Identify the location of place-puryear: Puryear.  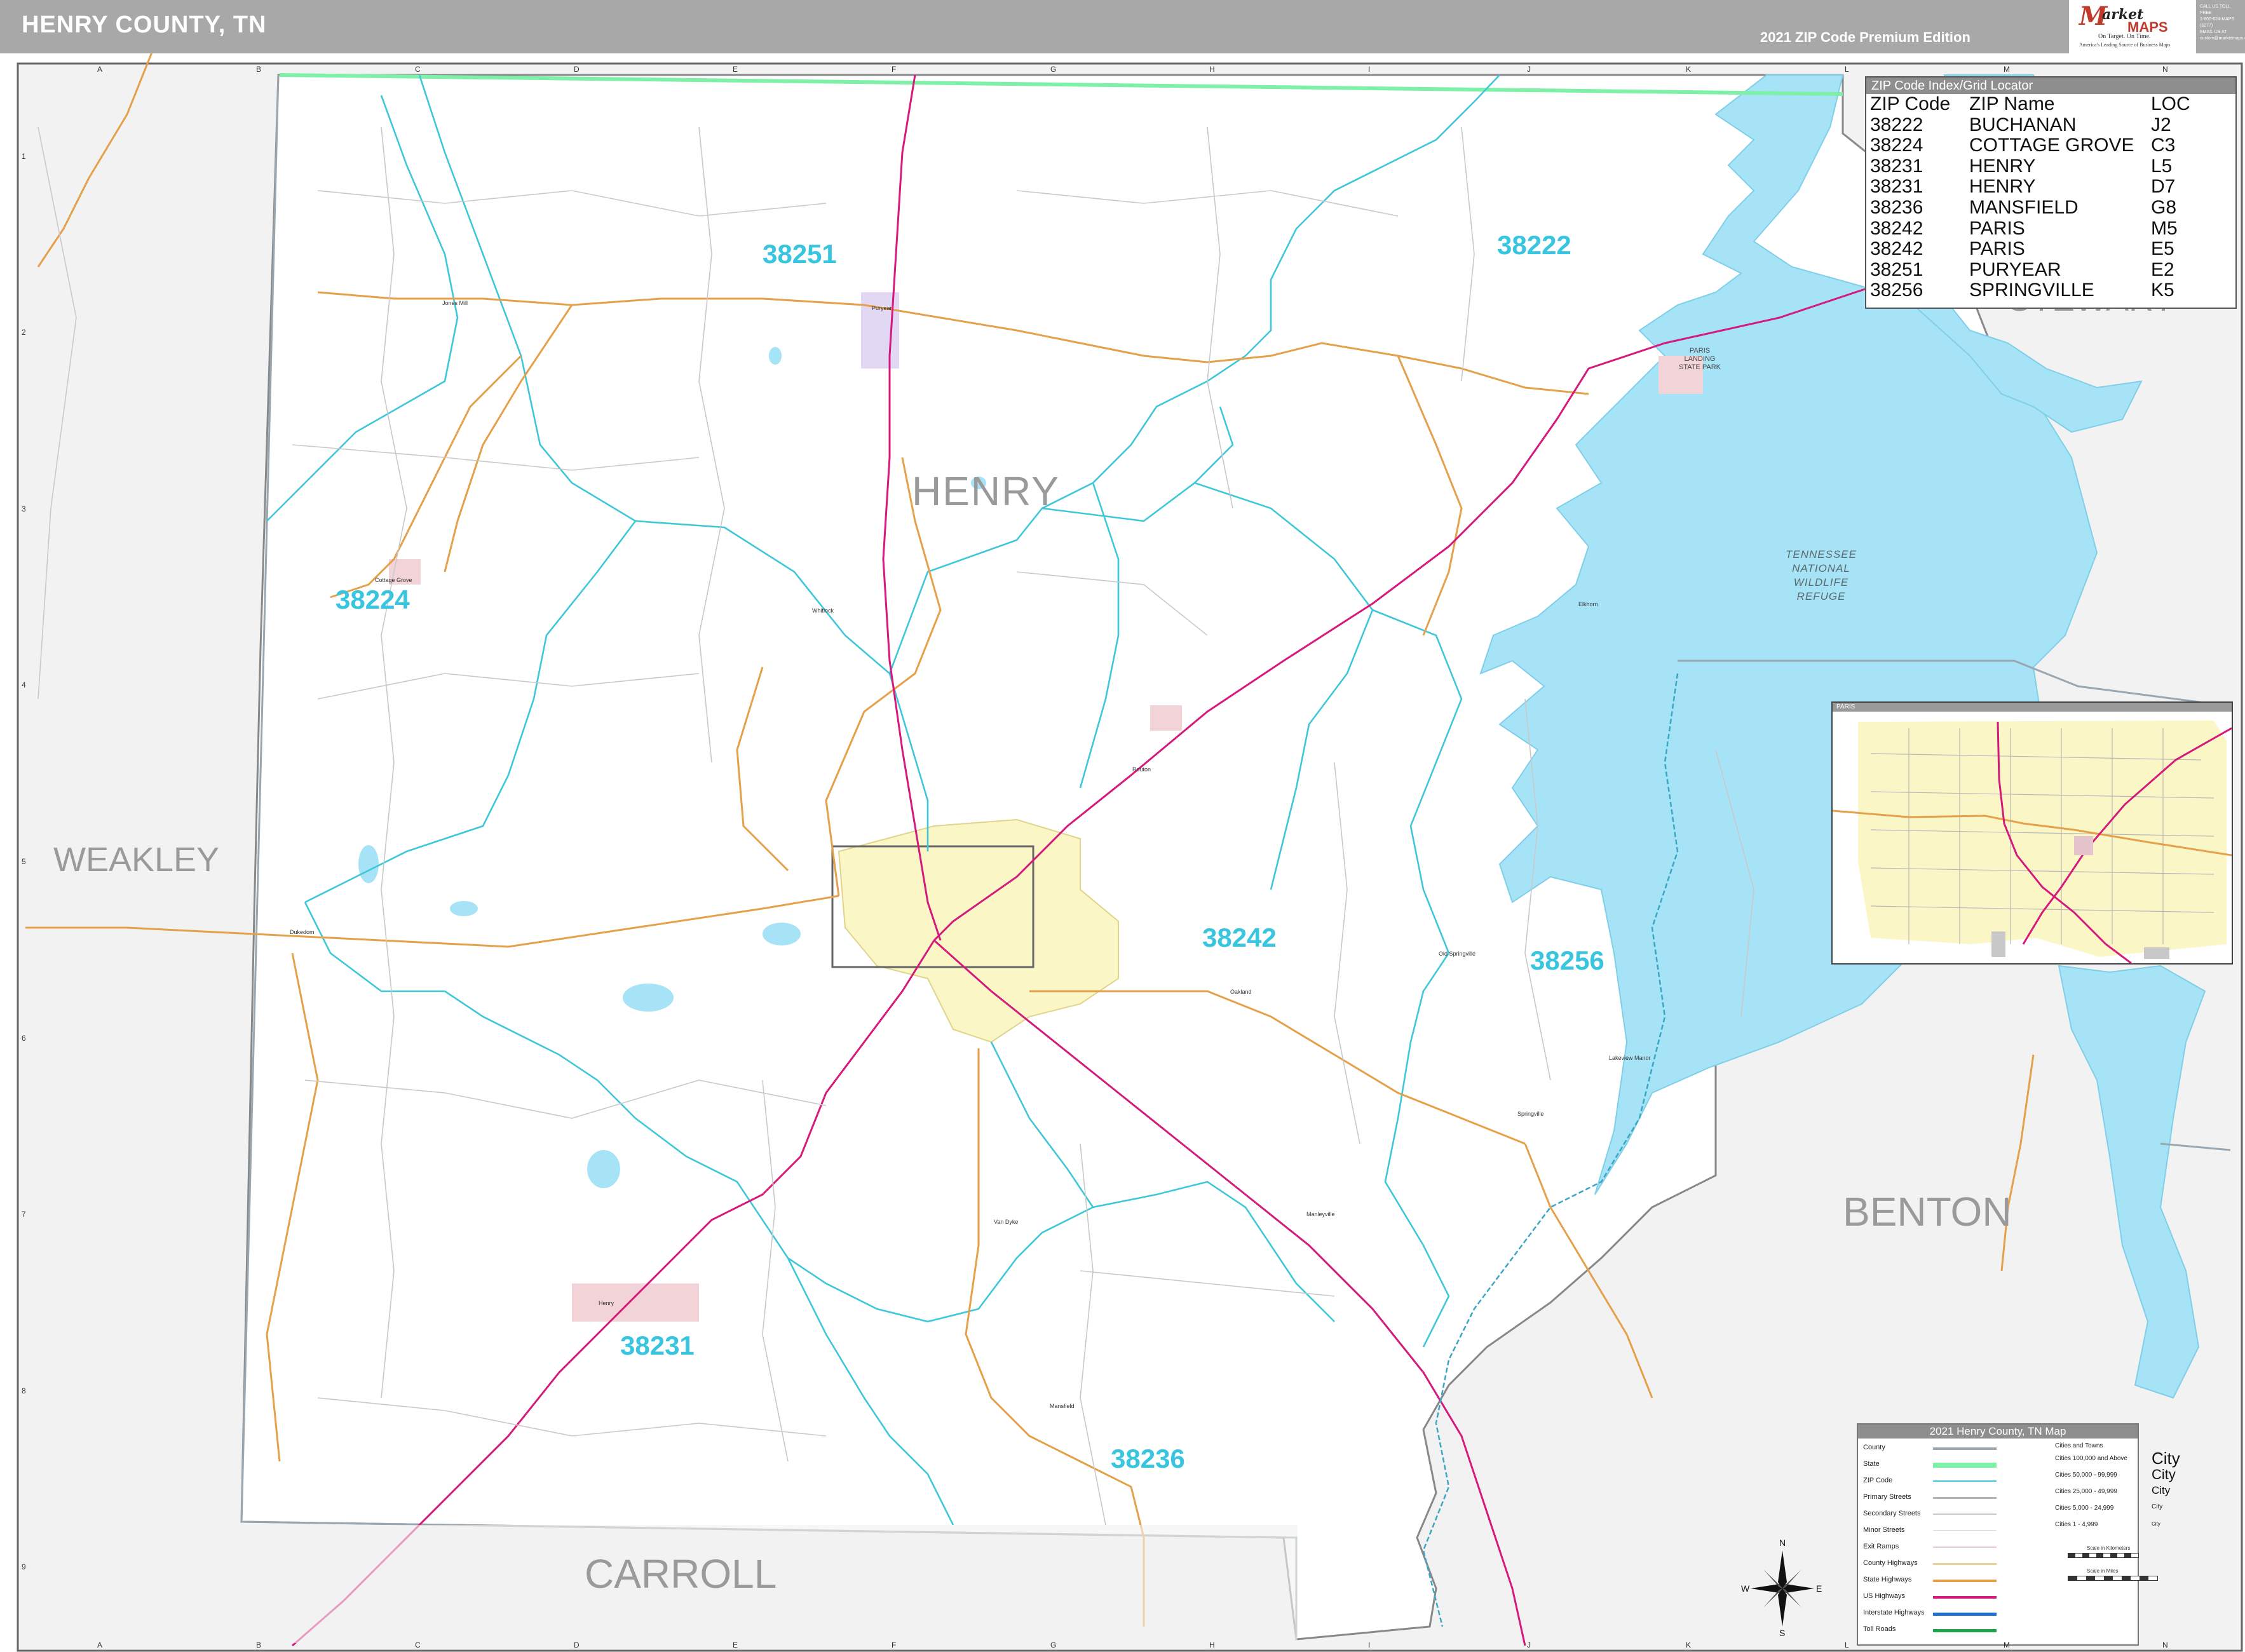
(882, 308).